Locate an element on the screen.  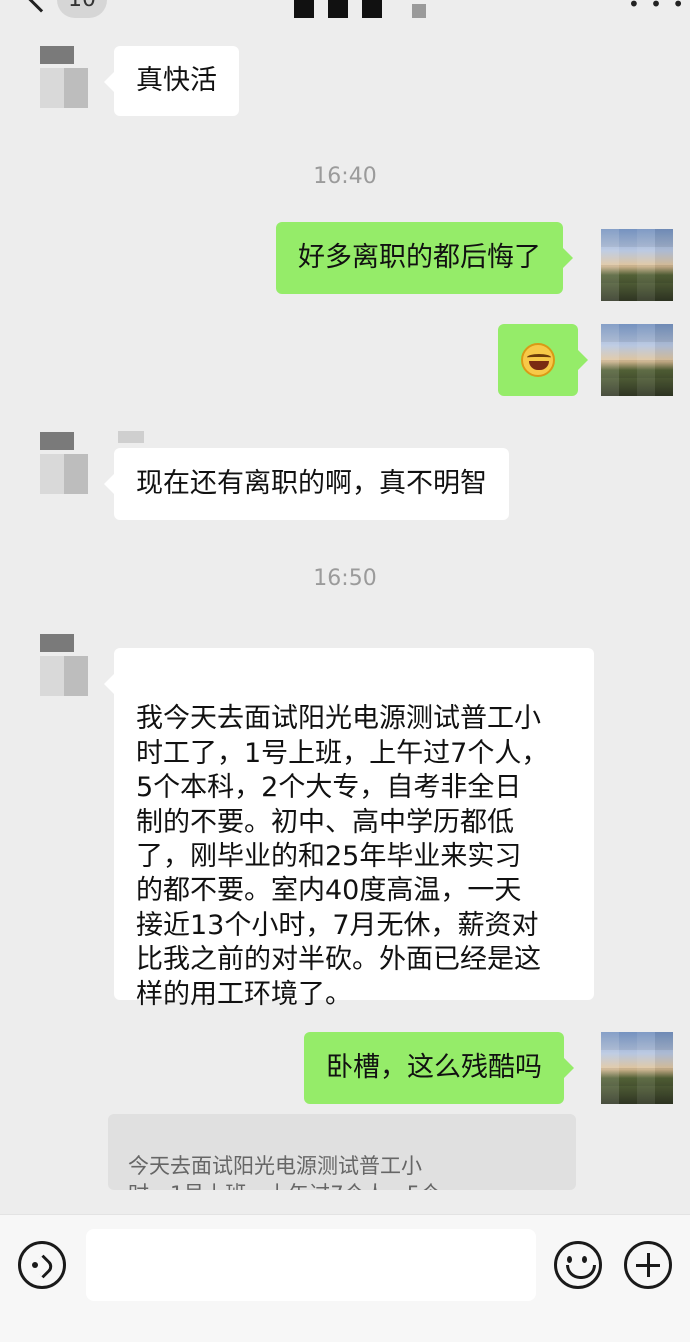
more-dots-icon: • • • is located at coordinates (657, 8).